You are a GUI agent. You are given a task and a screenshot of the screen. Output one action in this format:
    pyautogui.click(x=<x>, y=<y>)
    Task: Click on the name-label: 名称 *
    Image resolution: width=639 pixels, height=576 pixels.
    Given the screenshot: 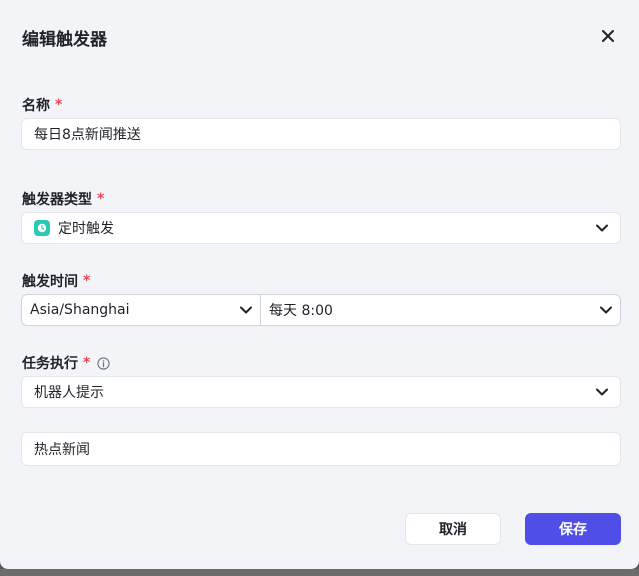 What is the action you would take?
    pyautogui.click(x=42, y=105)
    